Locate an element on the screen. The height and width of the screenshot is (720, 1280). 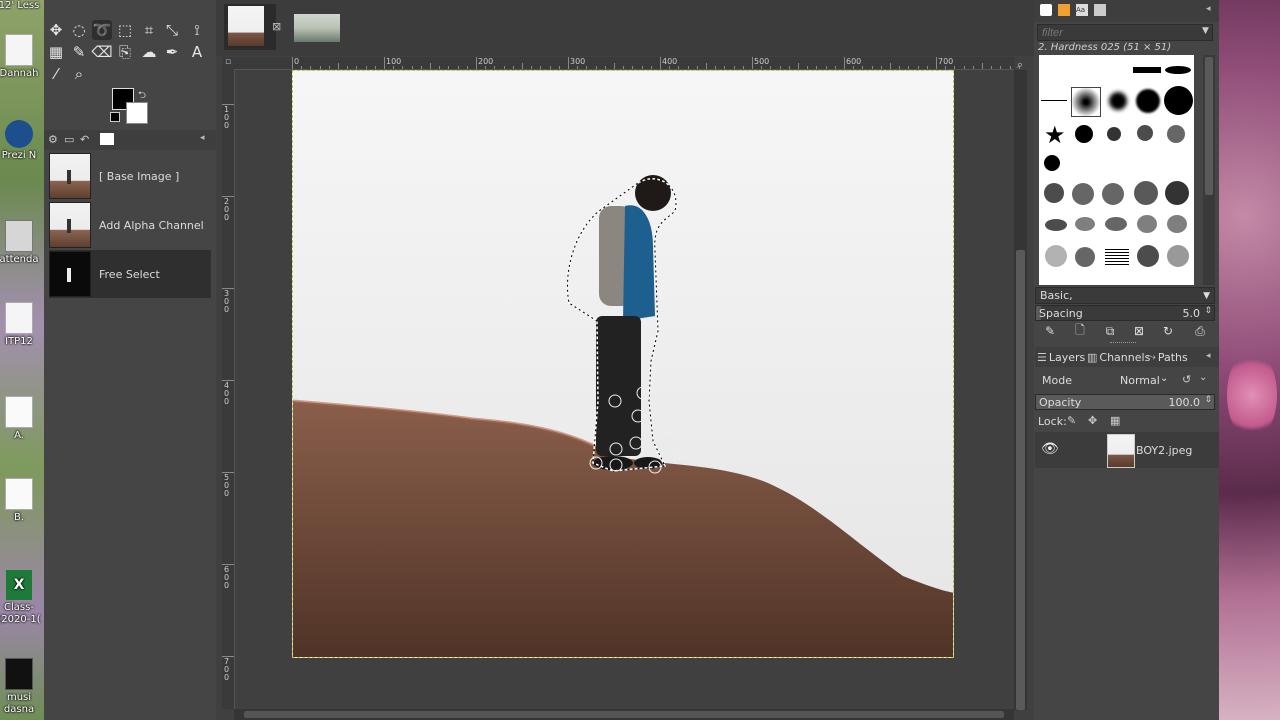
crop-tool-icon: ⌗ is located at coordinates (149, 30).